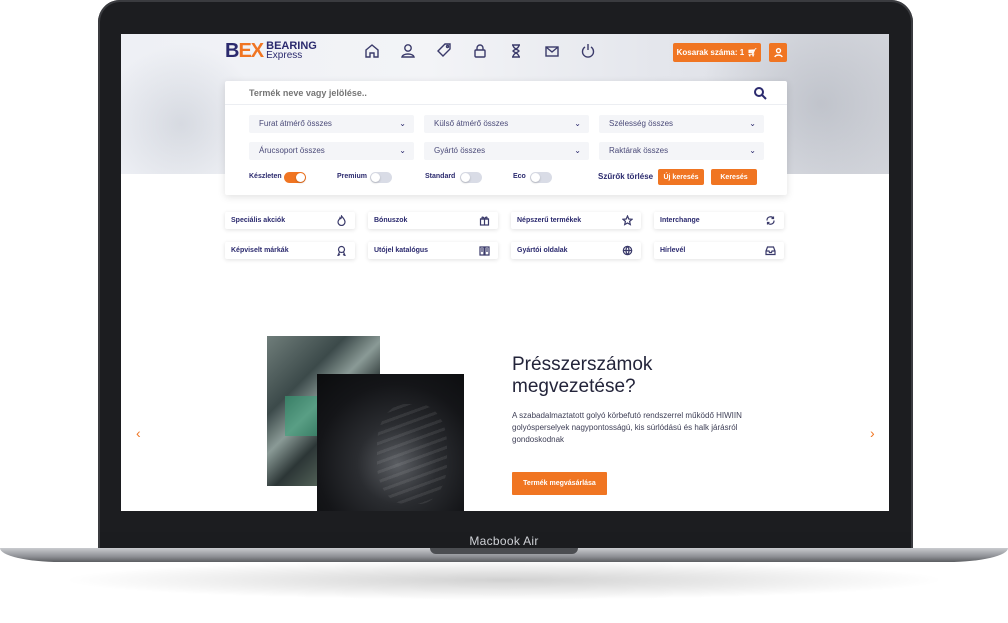 The height and width of the screenshot is (623, 1008). What do you see at coordinates (770, 250) in the screenshot?
I see `inbox-icon` at bounding box center [770, 250].